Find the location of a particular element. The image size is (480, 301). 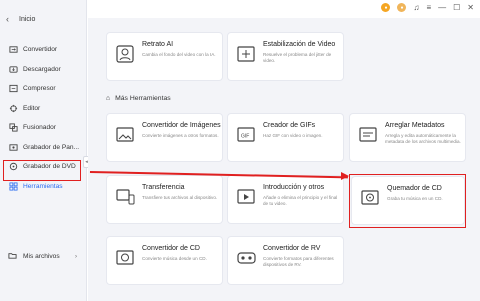

card-desc: Convierte imágenes a otros formatos. is located at coordinates (180, 135).